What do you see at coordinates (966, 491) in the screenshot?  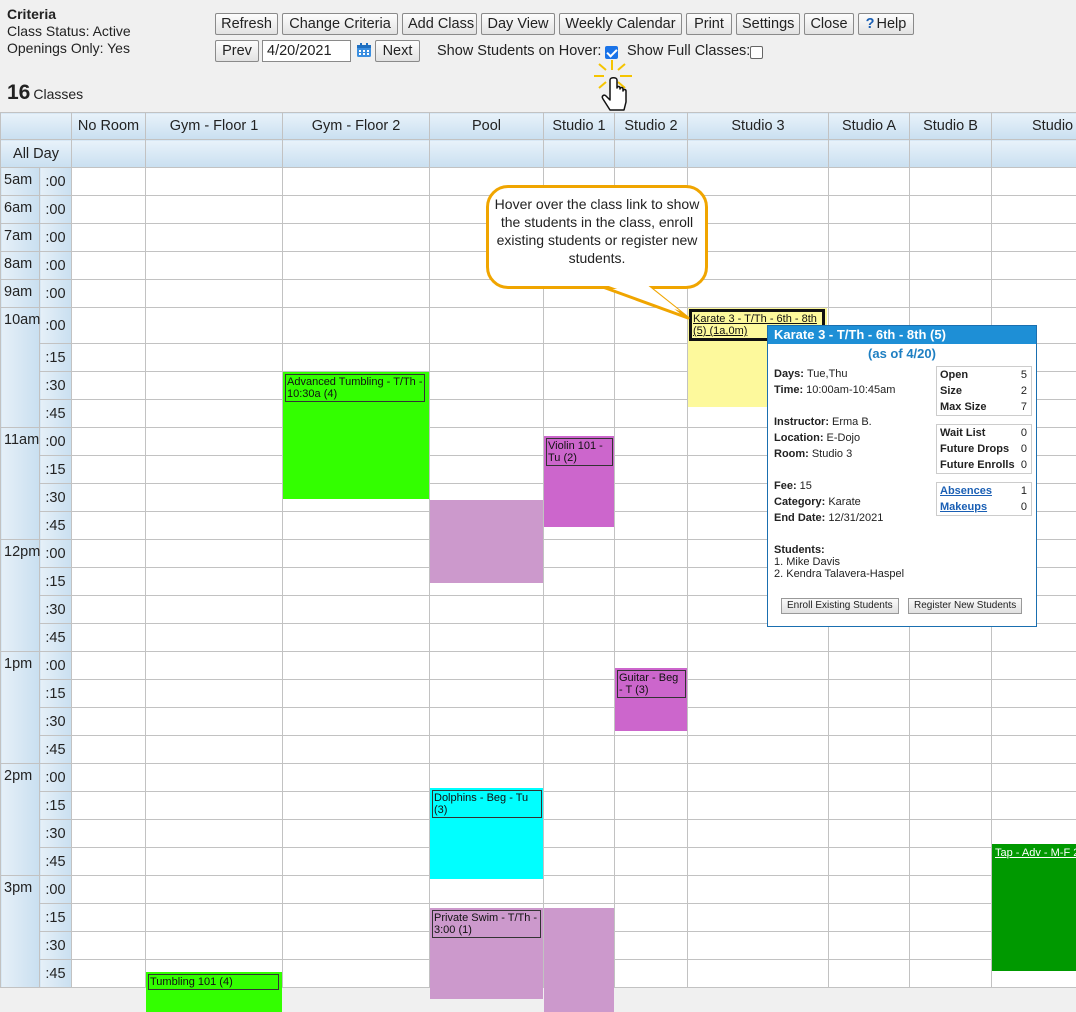 I see `absences-link: Absences` at bounding box center [966, 491].